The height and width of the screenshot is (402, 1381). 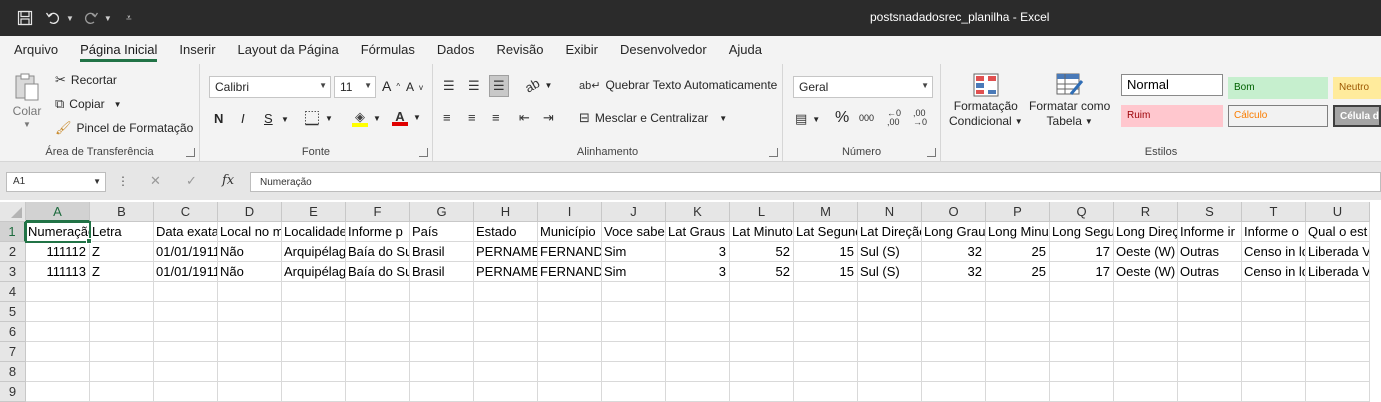 What do you see at coordinates (27, 100) in the screenshot?
I see `paste-button: Colar ▼` at bounding box center [27, 100].